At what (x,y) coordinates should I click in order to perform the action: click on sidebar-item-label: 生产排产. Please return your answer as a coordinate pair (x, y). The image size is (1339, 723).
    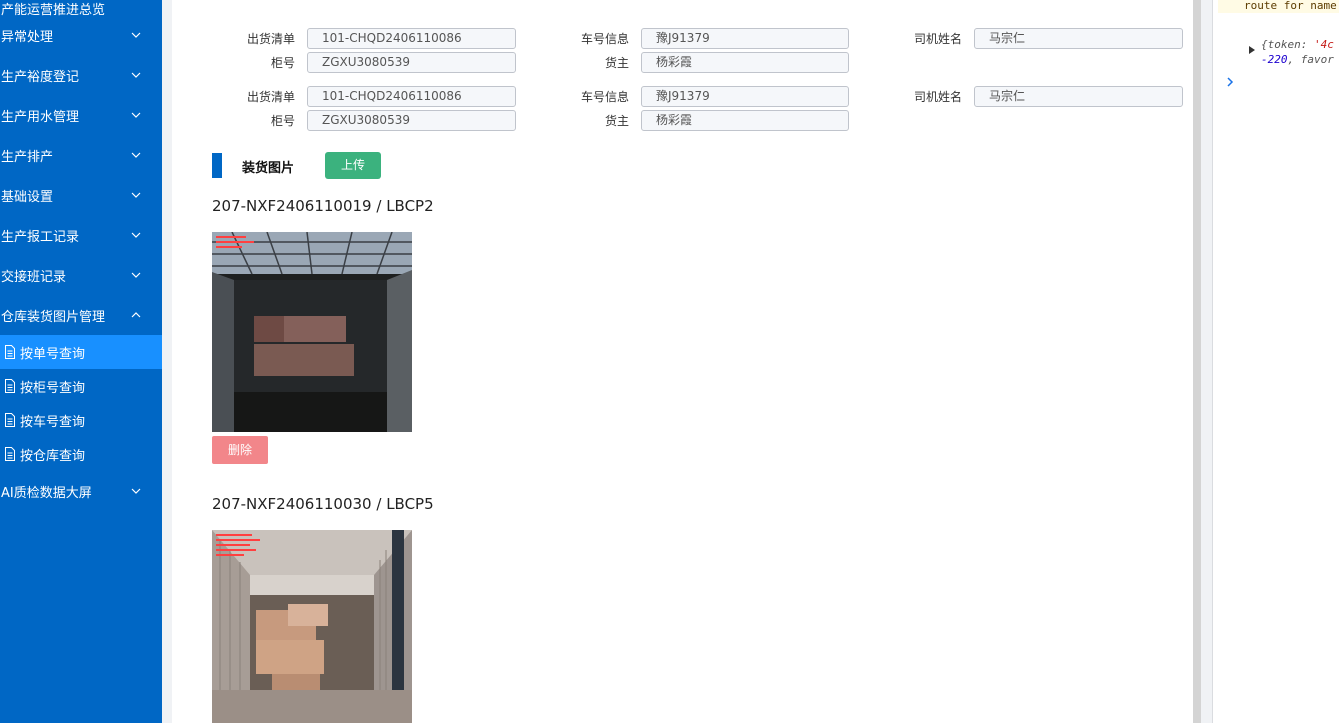
    Looking at the image, I should click on (27, 157).